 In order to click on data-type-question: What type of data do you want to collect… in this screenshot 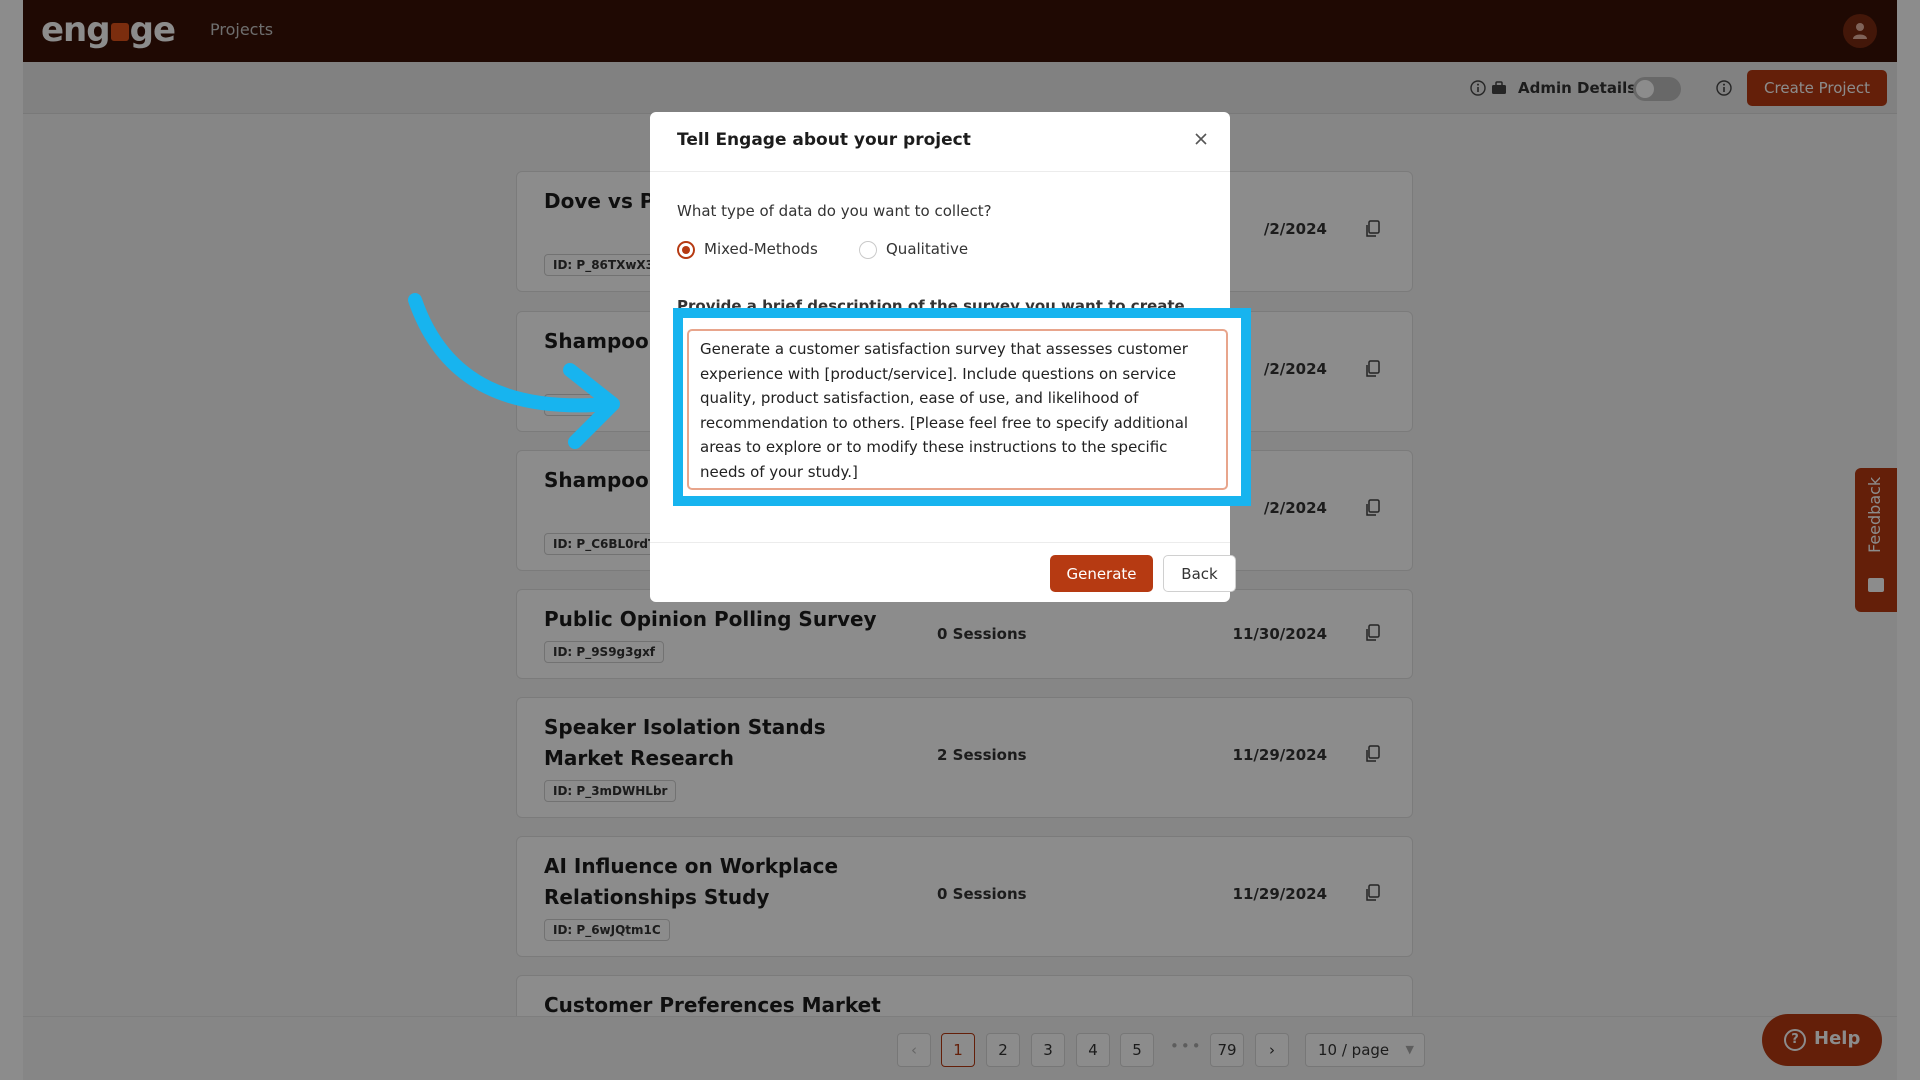, I will do `click(834, 211)`.